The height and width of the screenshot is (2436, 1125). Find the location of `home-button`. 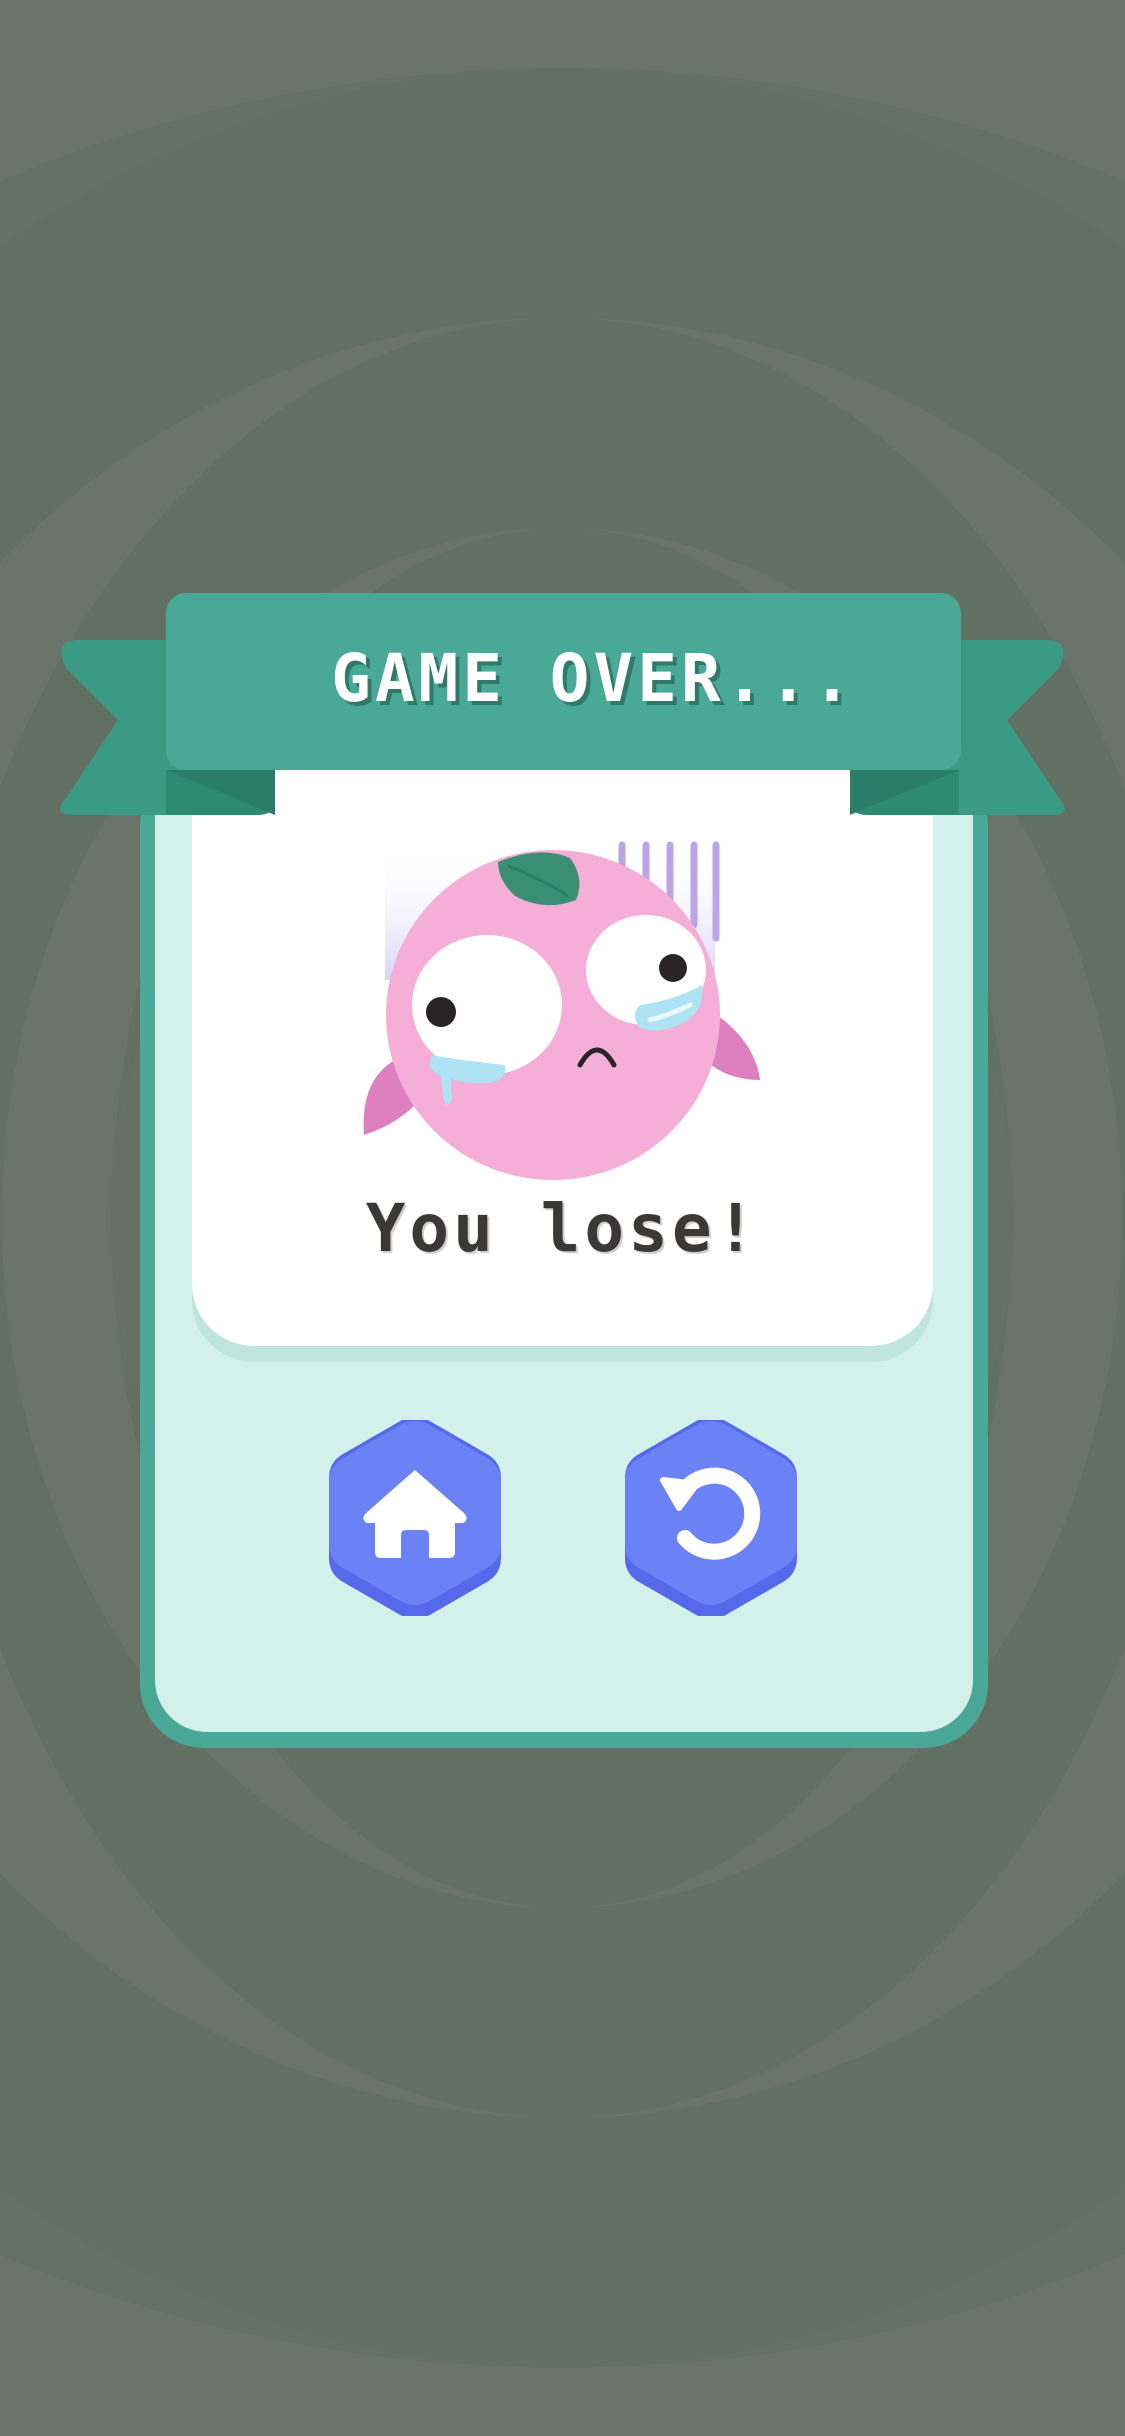

home-button is located at coordinates (415, 1518).